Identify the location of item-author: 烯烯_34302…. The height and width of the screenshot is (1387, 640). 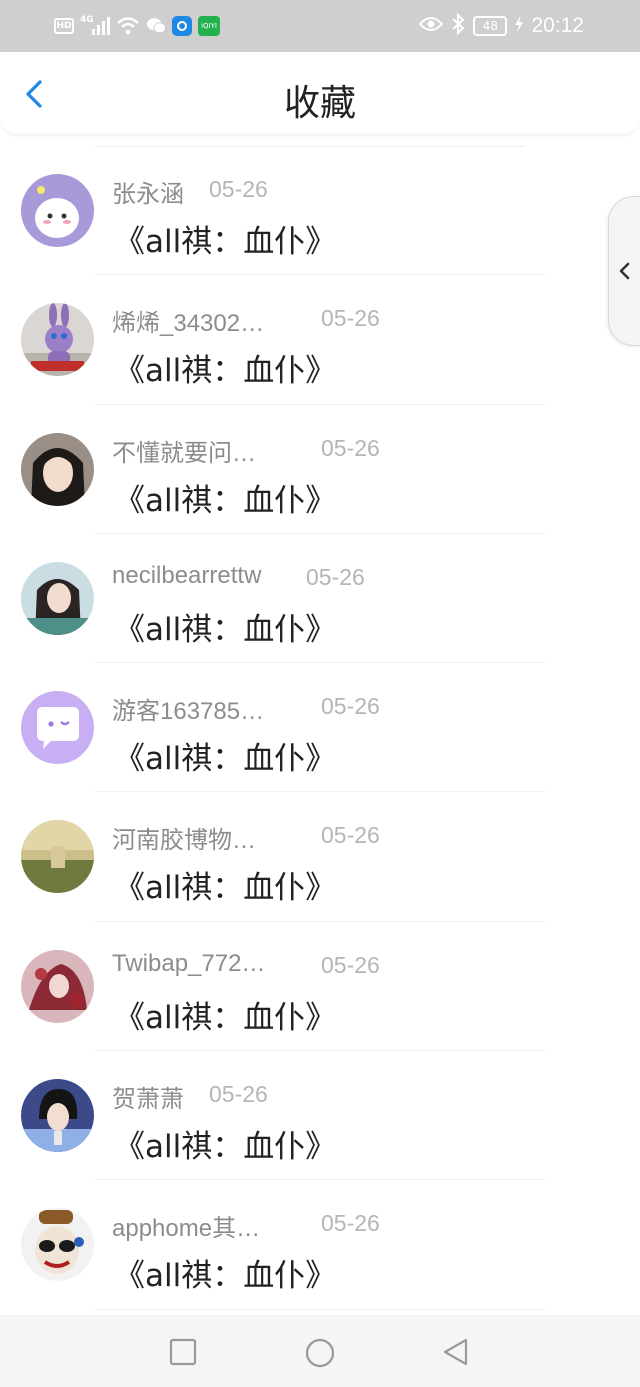
(188, 324).